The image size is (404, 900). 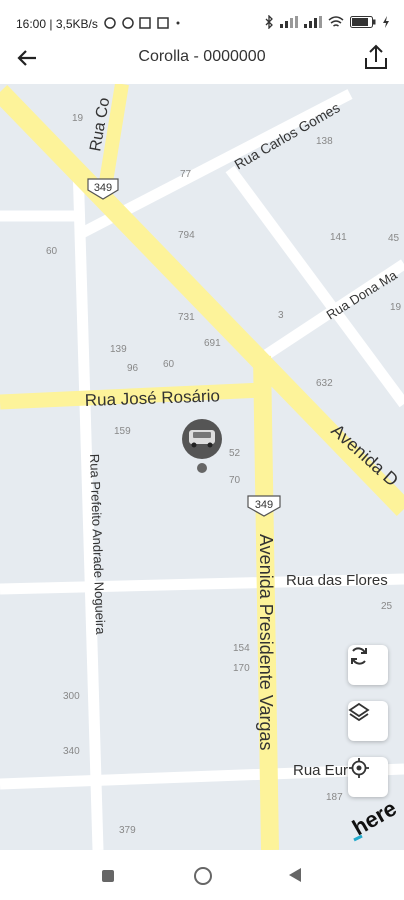 I want to click on charging-icon, so click(x=386, y=22).